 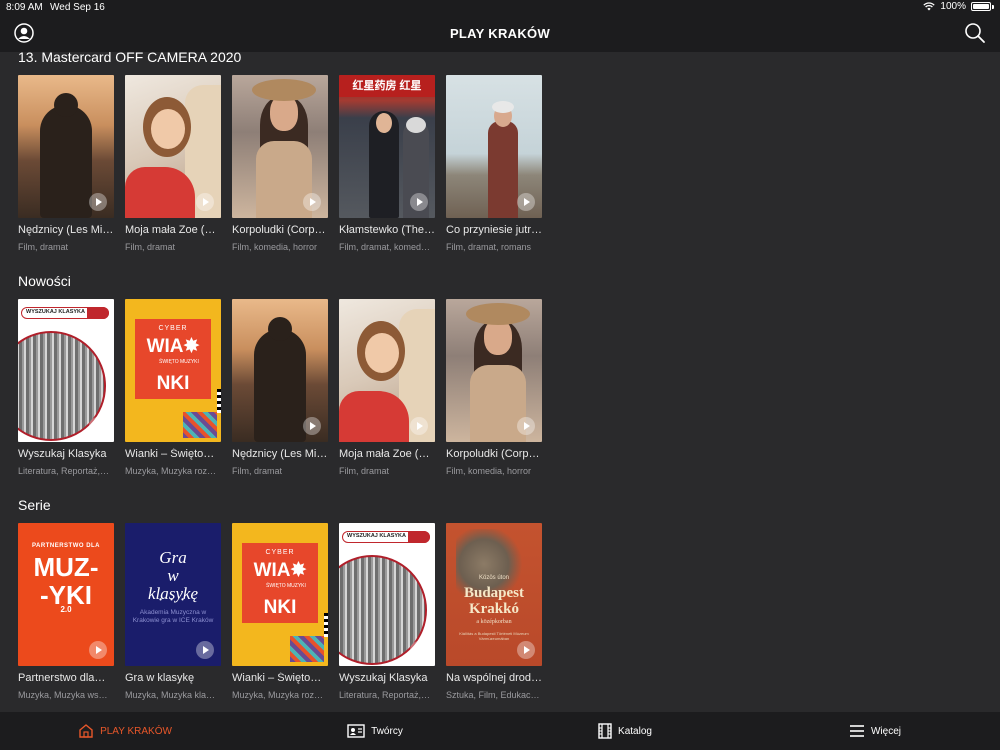 I want to click on status-bar: 8:09 AM Wed Sep 16 100%, so click(x=500, y=8).